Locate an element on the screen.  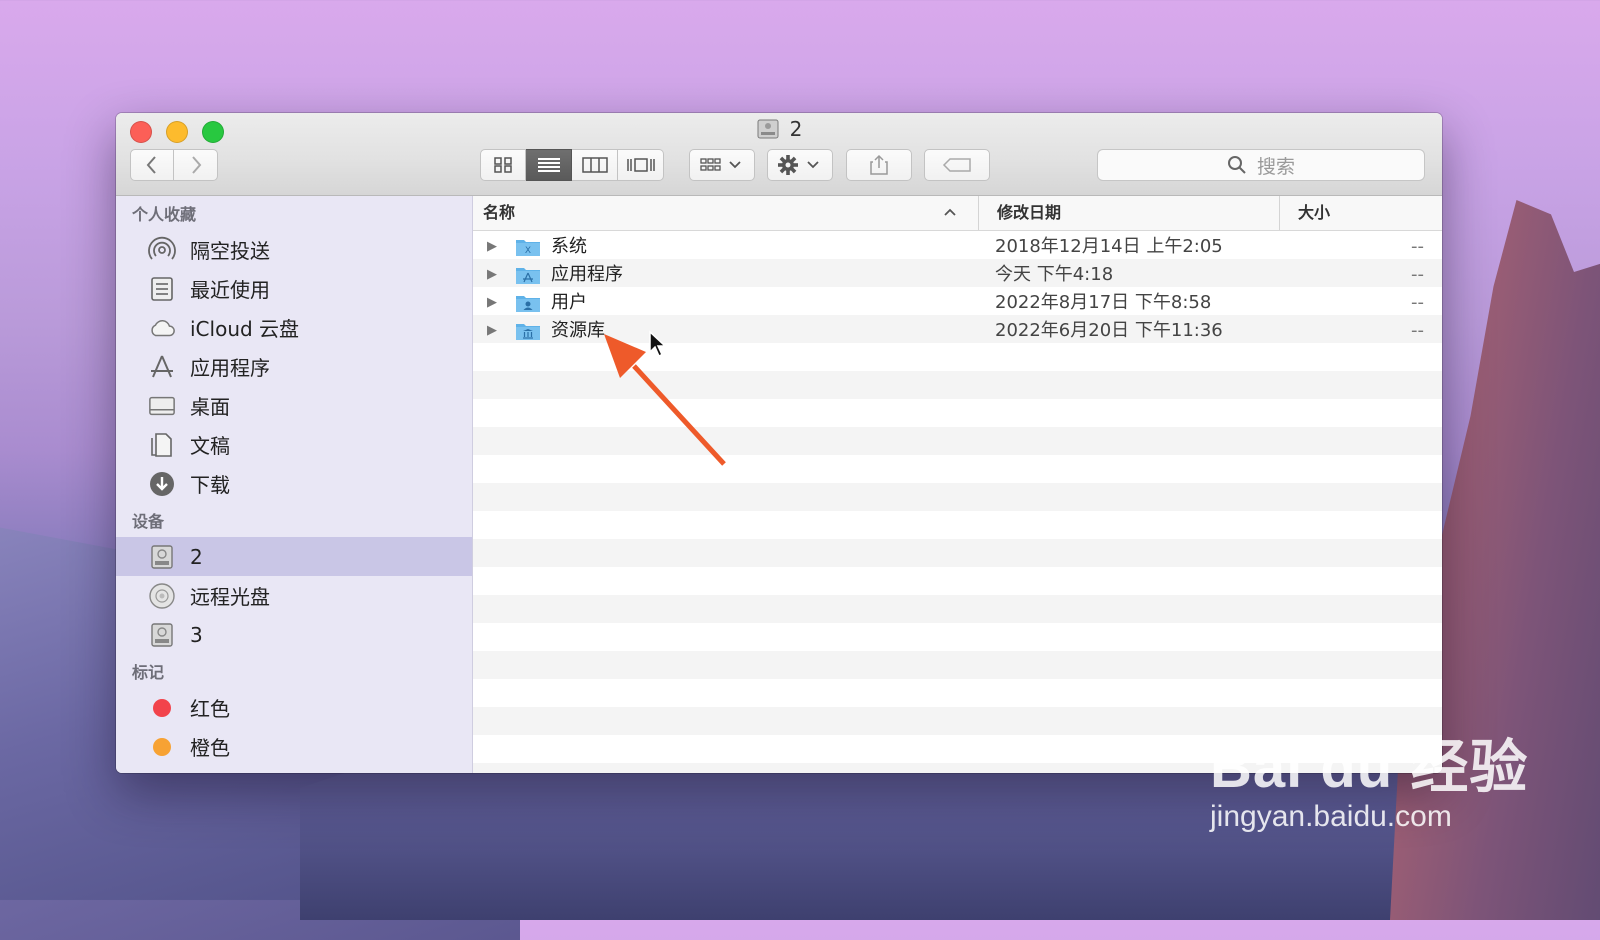
list-icon is located at coordinates (548, 165).